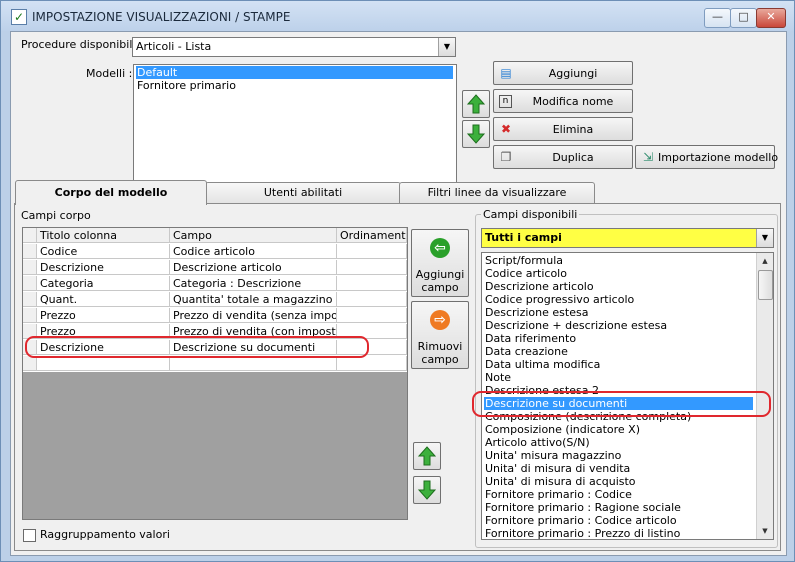 The height and width of the screenshot is (562, 795). Describe the element at coordinates (103, 283) in the screenshot. I see `grid-cell: Categoria` at that location.